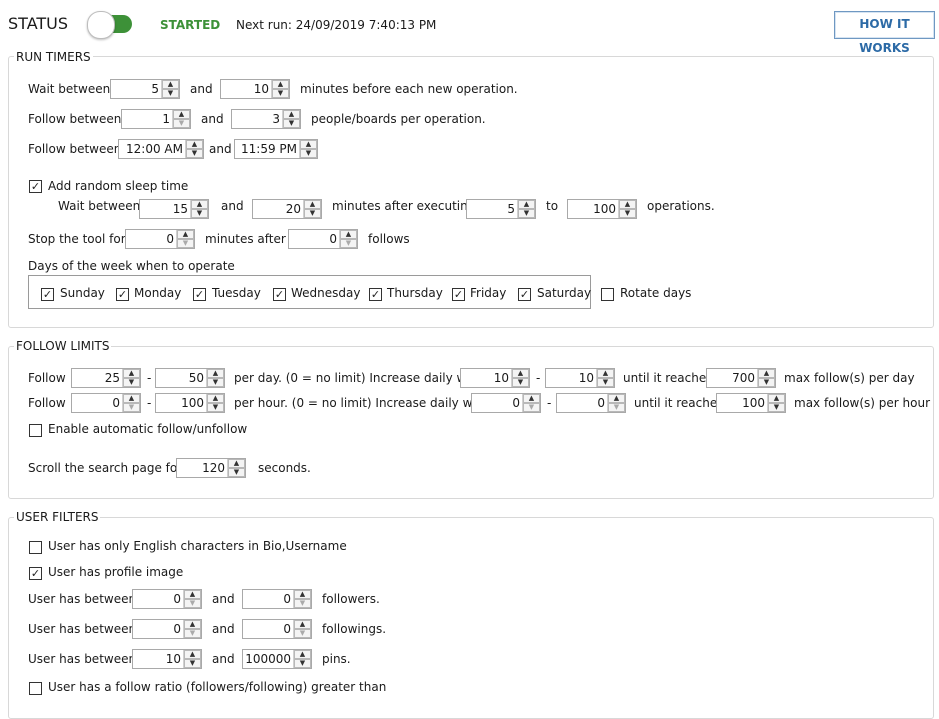 Image resolution: width=939 pixels, height=719 pixels. Describe the element at coordinates (101, 25) in the screenshot. I see `toggle-knob` at that location.